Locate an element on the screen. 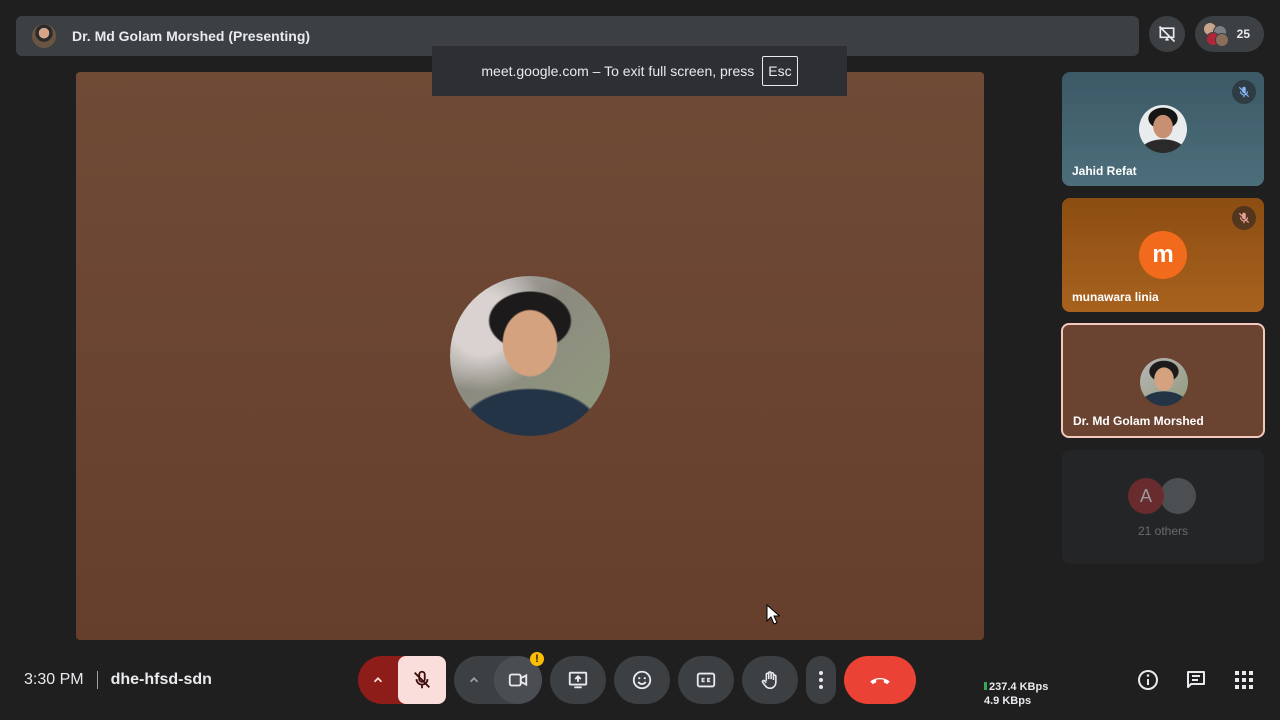 The height and width of the screenshot is (720, 1280). people-button: 25 is located at coordinates (1229, 34).